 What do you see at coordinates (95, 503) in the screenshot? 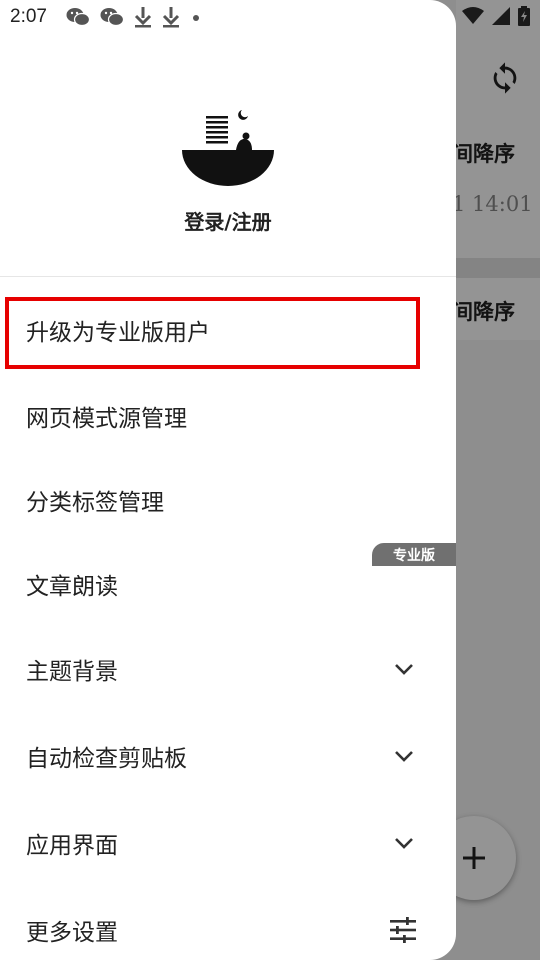
I see `menu-item-label: 分类标签管理` at bounding box center [95, 503].